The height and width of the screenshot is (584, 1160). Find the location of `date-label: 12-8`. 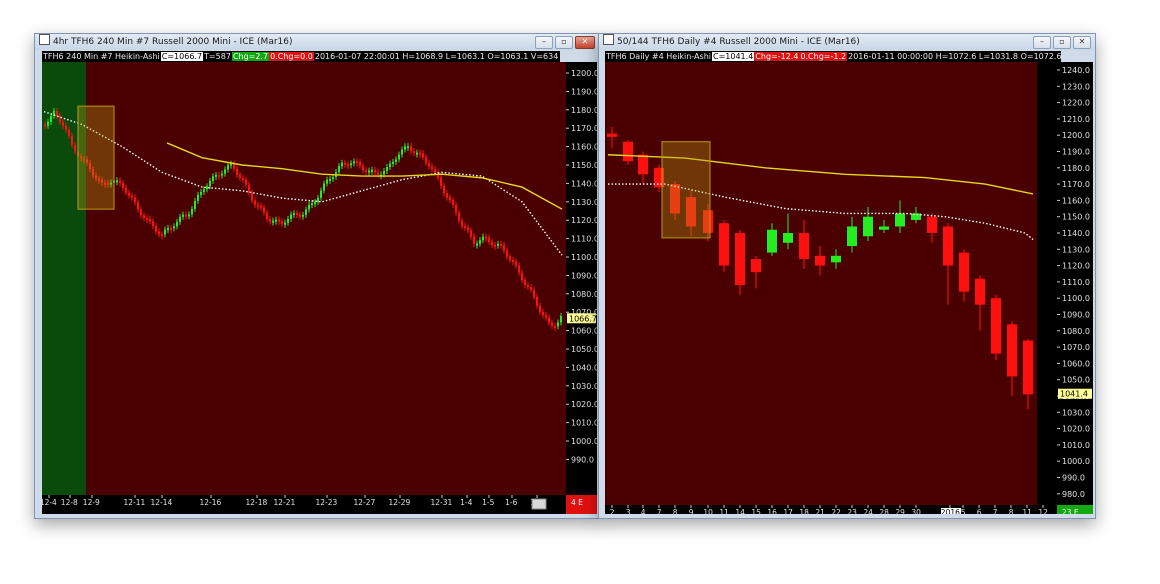

date-label: 12-8 is located at coordinates (69, 502).